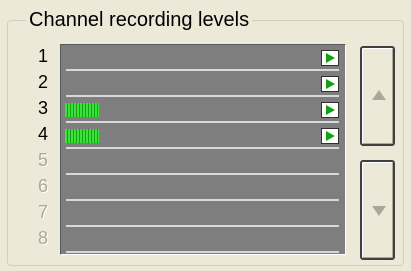  What do you see at coordinates (42, 186) in the screenshot?
I see `channel-number-6: 6` at bounding box center [42, 186].